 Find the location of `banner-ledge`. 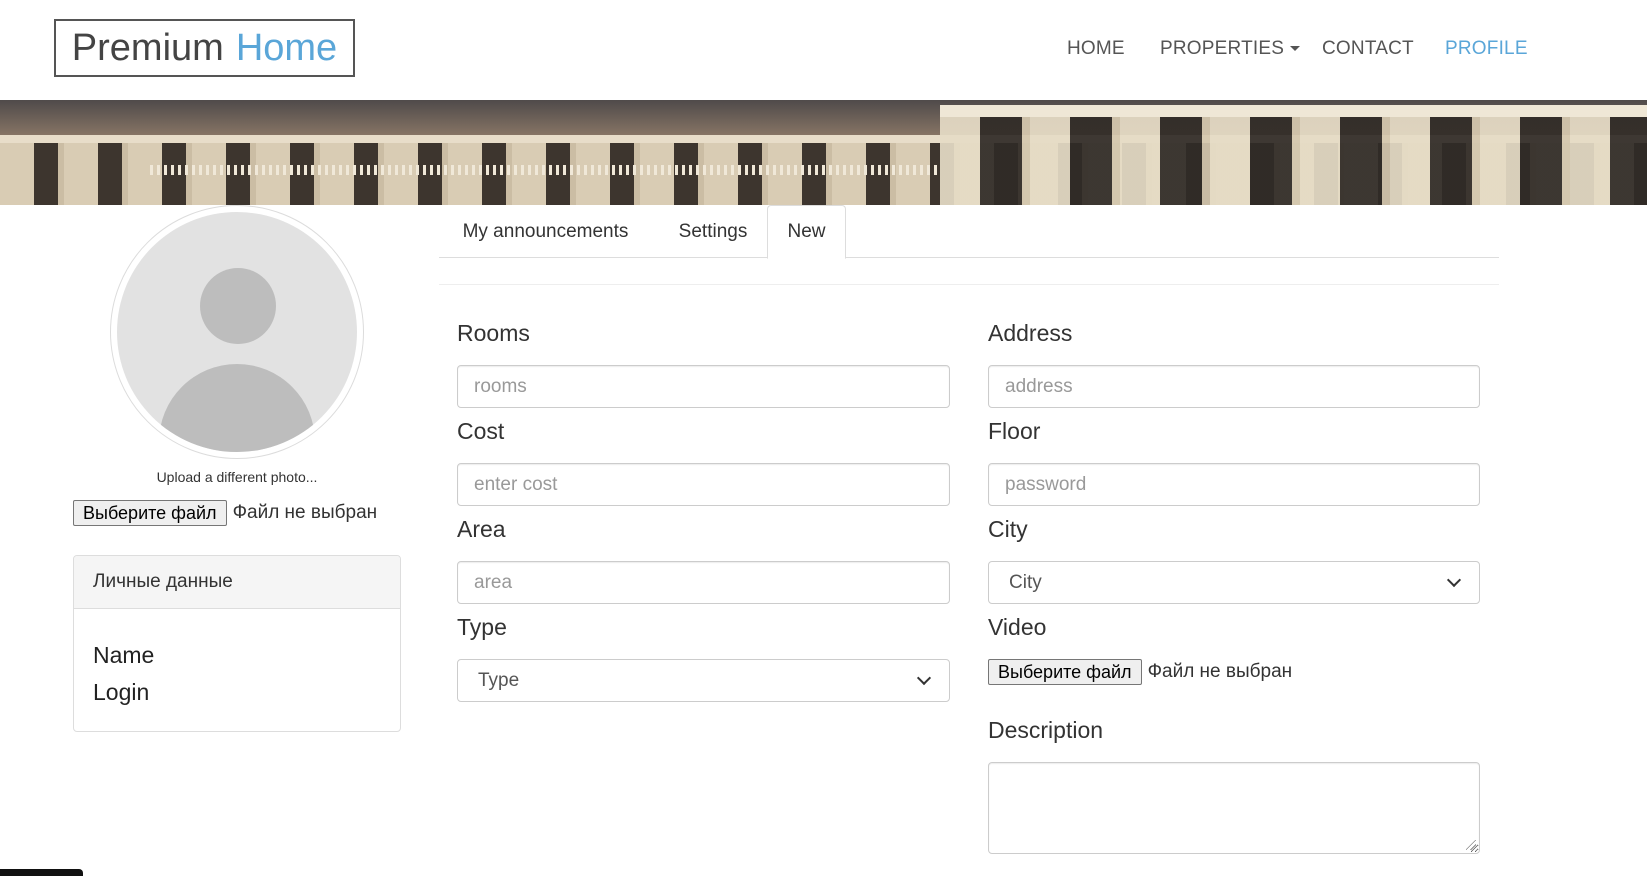

banner-ledge is located at coordinates (1293, 111).